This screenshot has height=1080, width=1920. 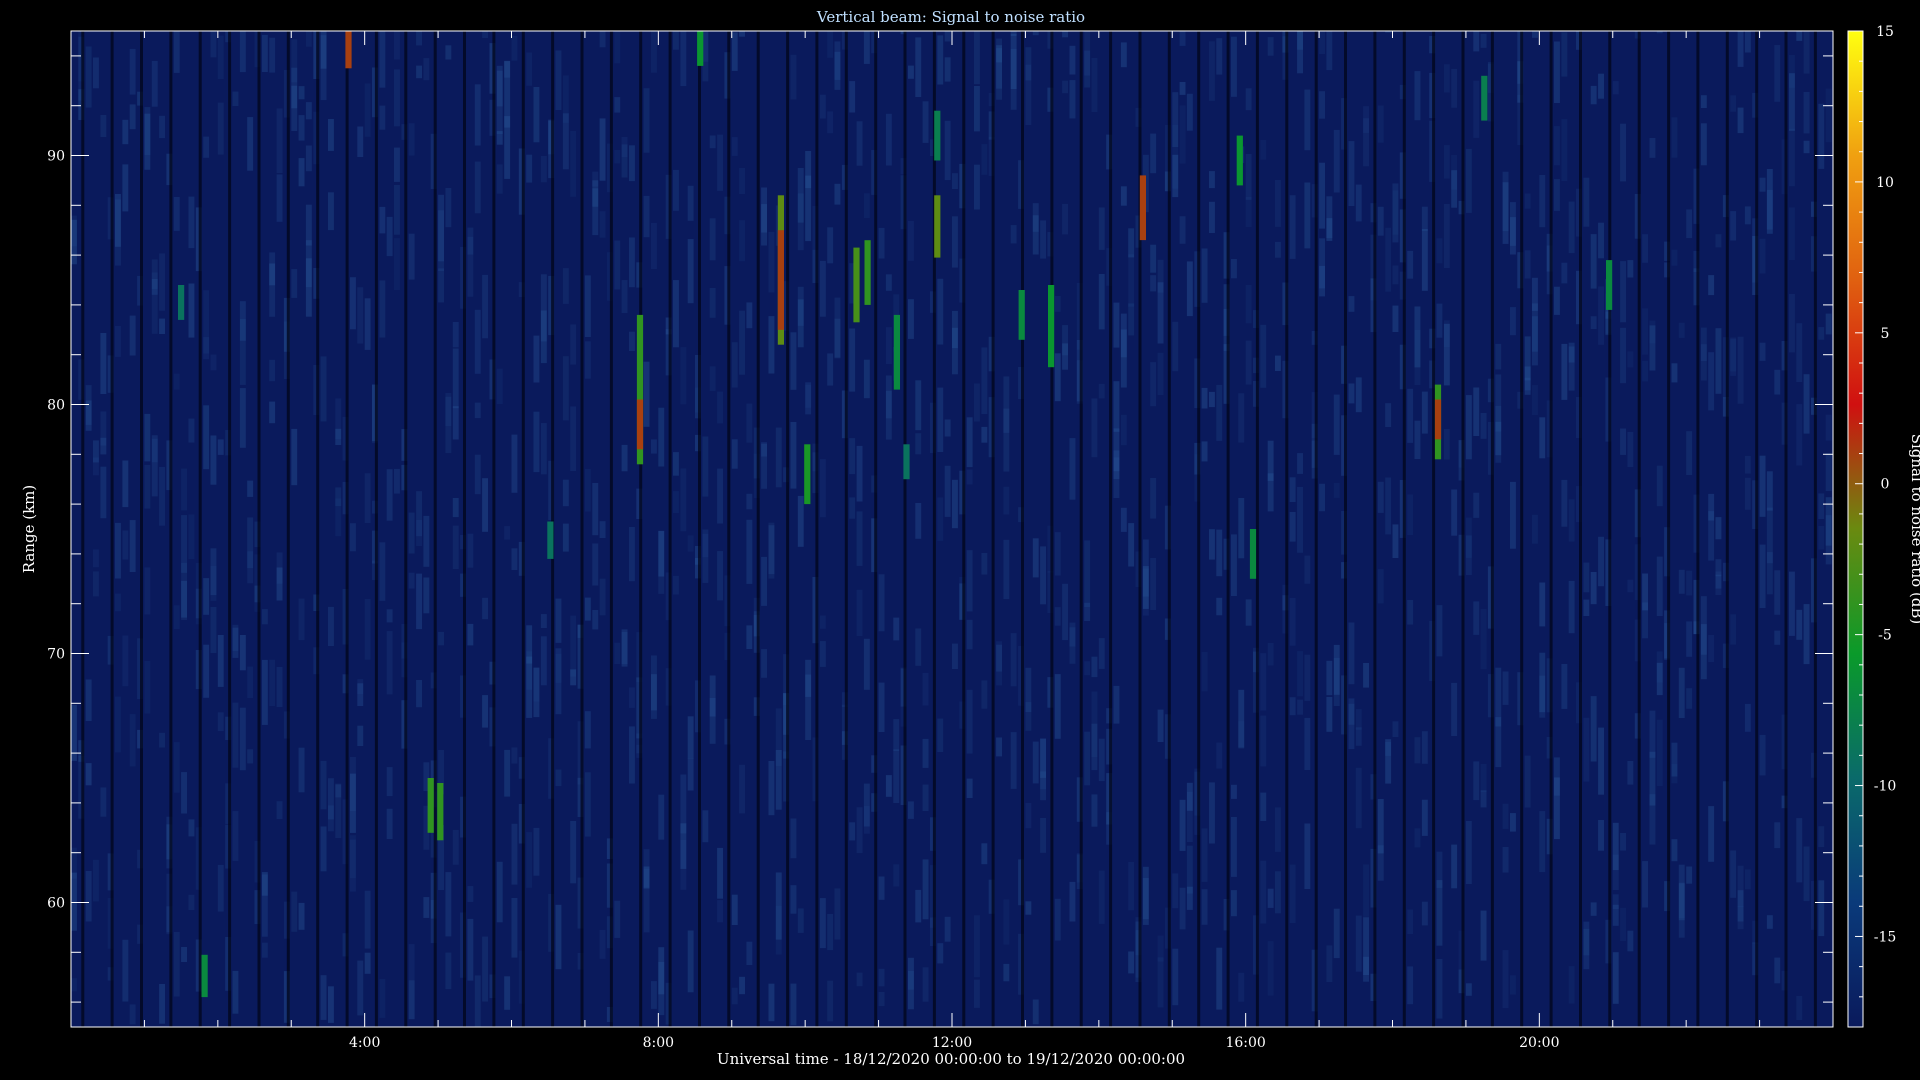 What do you see at coordinates (1885, 183) in the screenshot?
I see `colorbar-tick-label: 10` at bounding box center [1885, 183].